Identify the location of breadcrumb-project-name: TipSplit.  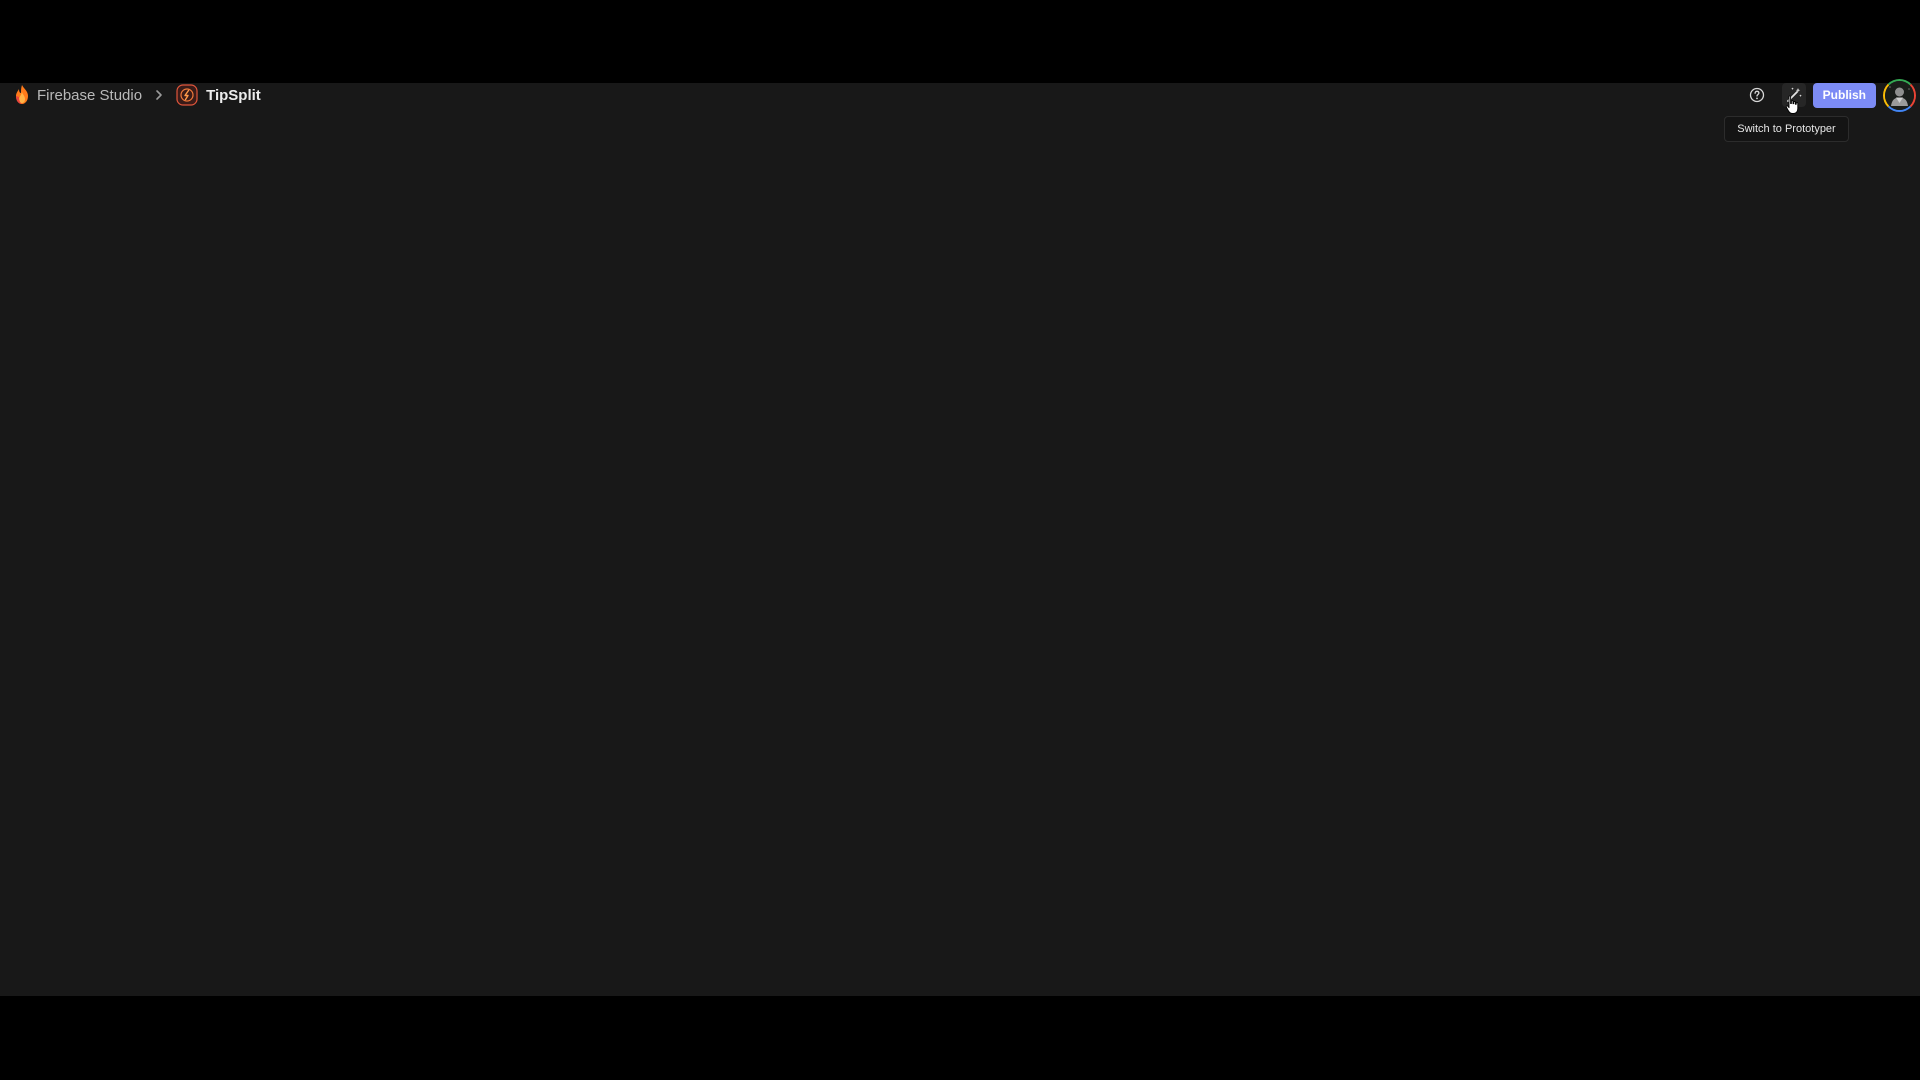
(233, 95).